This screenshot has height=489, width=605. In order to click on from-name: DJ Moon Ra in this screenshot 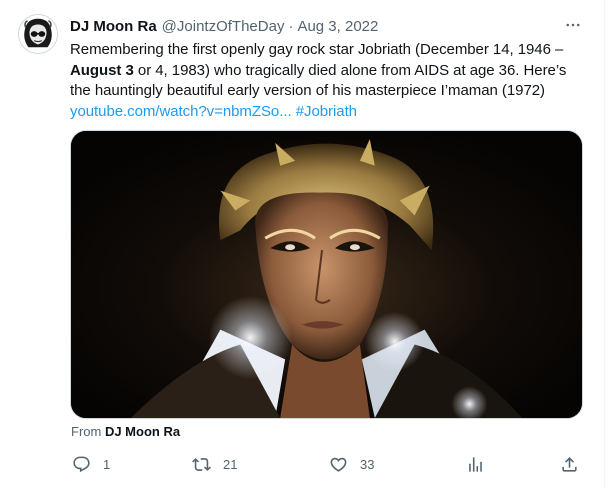, I will do `click(142, 431)`.